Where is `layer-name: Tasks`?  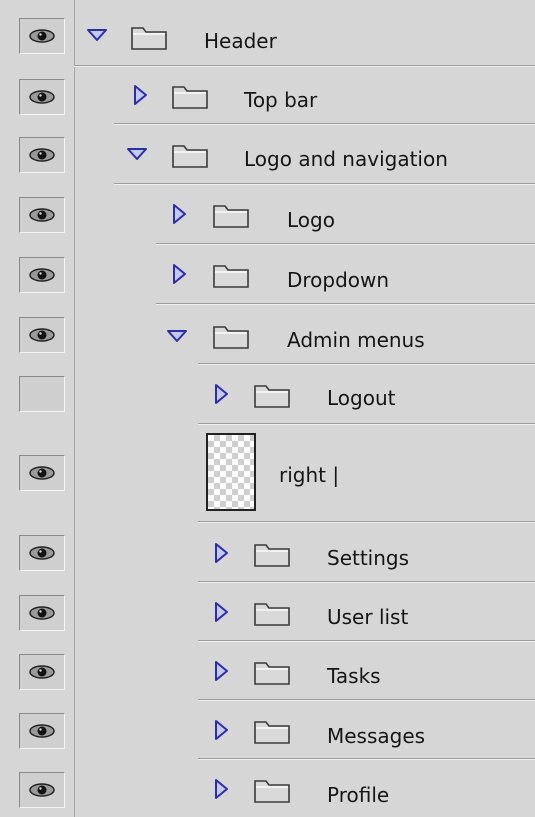 layer-name: Tasks is located at coordinates (354, 676).